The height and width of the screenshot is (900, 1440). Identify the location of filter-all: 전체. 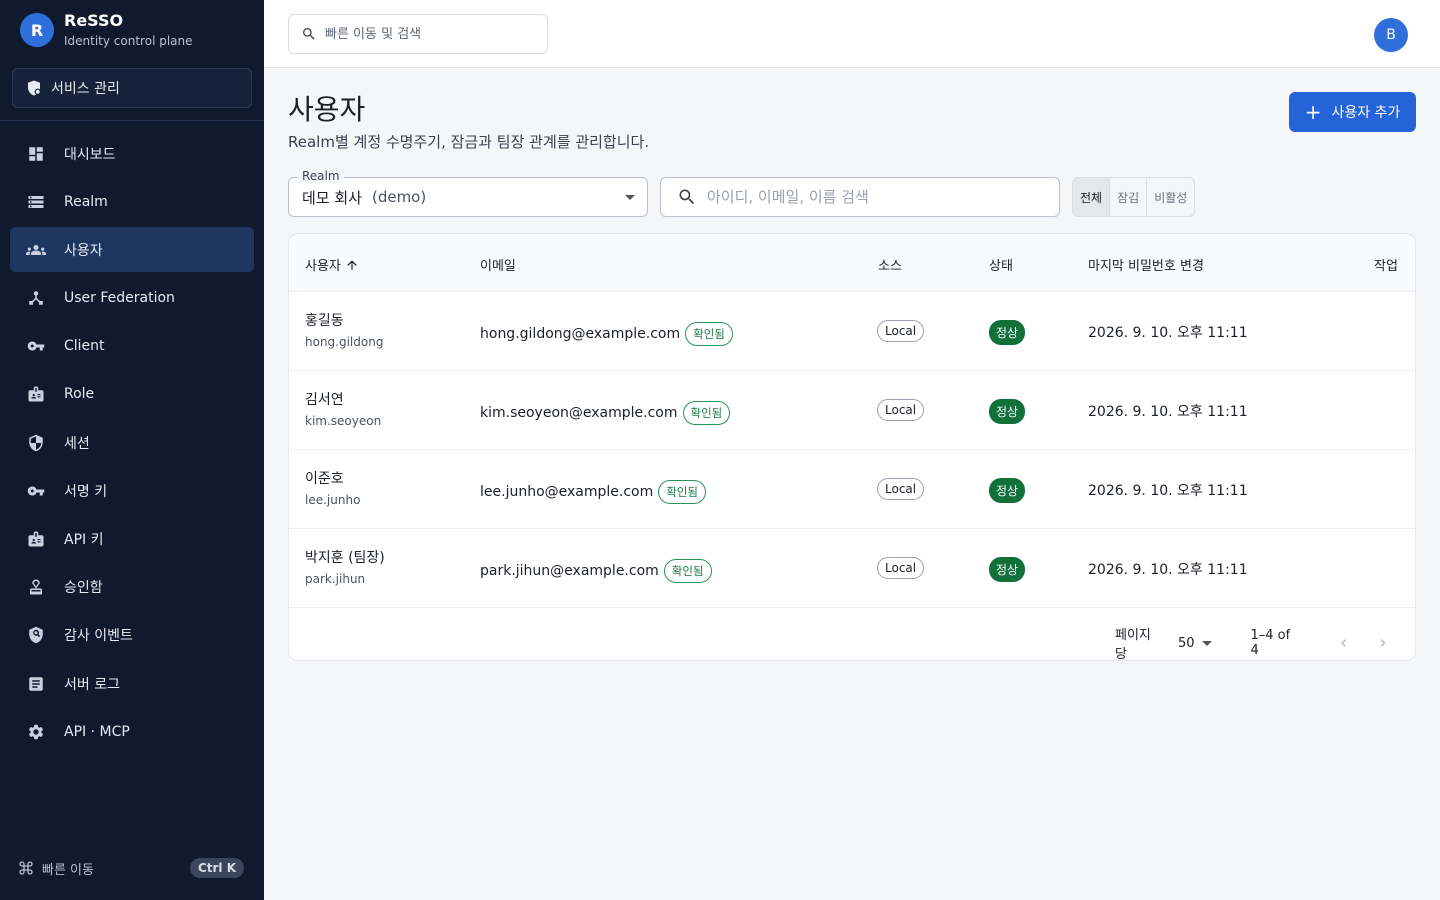
(1092, 197).